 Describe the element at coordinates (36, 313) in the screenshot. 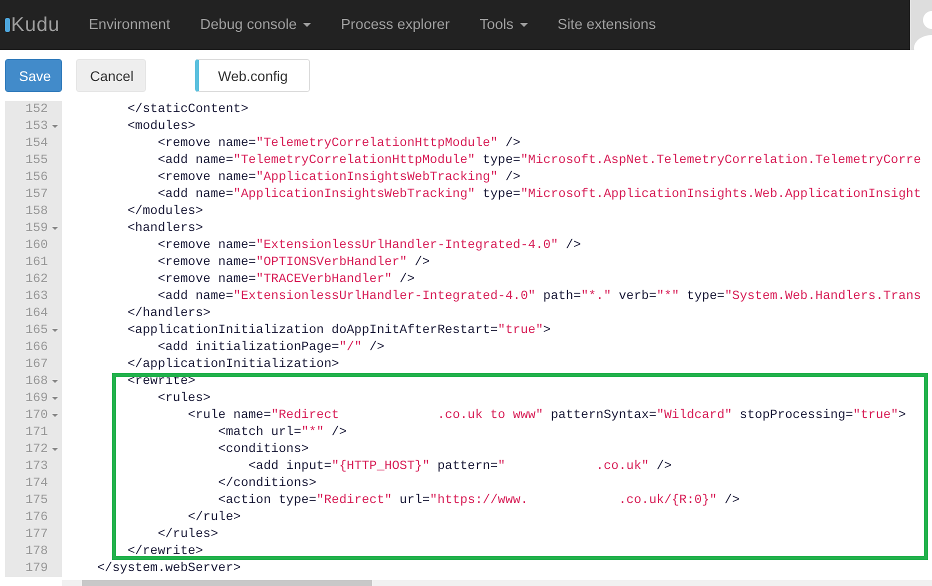

I see `line-number: 164` at that location.